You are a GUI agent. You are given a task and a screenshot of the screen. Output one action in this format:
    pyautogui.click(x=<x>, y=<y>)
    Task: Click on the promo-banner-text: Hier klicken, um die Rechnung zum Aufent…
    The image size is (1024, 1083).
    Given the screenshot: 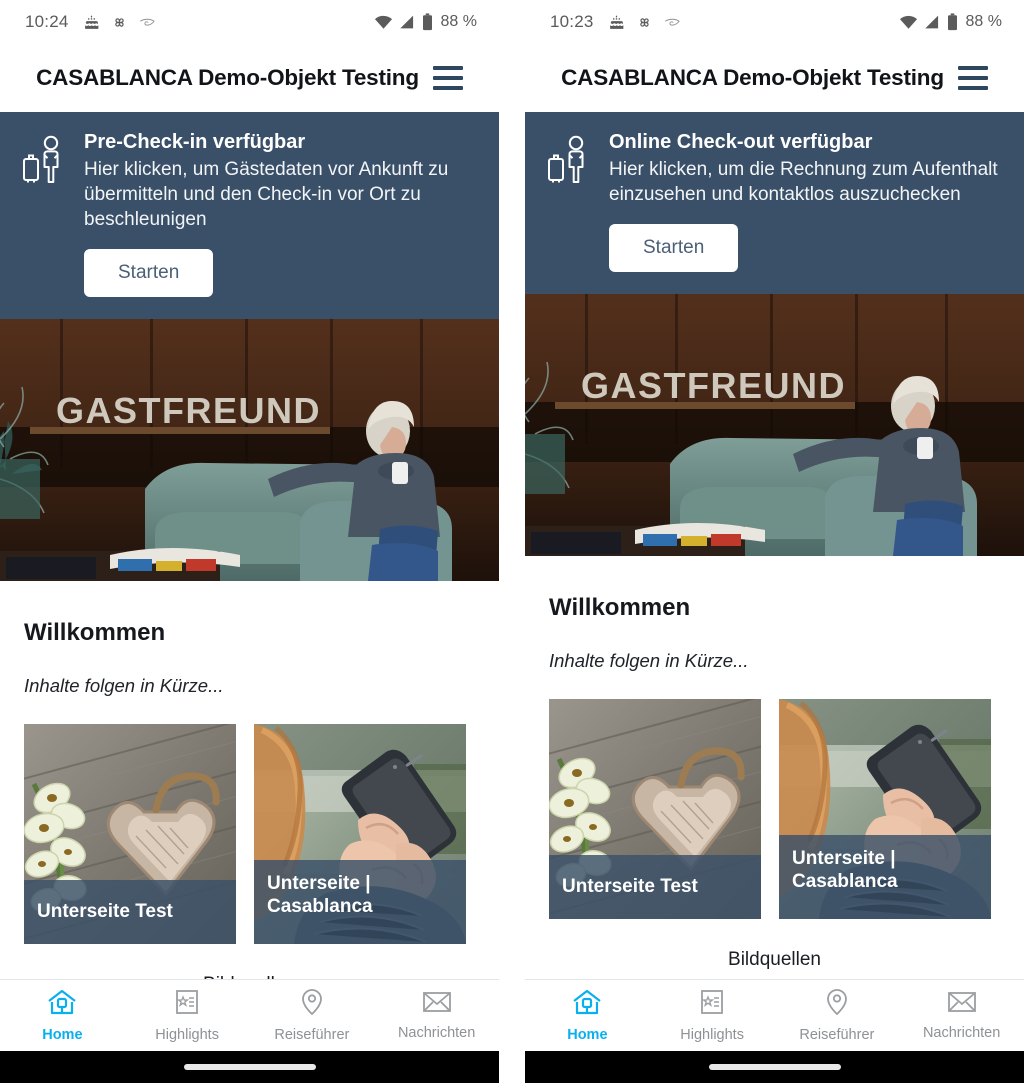 What is the action you would take?
    pyautogui.click(x=803, y=182)
    